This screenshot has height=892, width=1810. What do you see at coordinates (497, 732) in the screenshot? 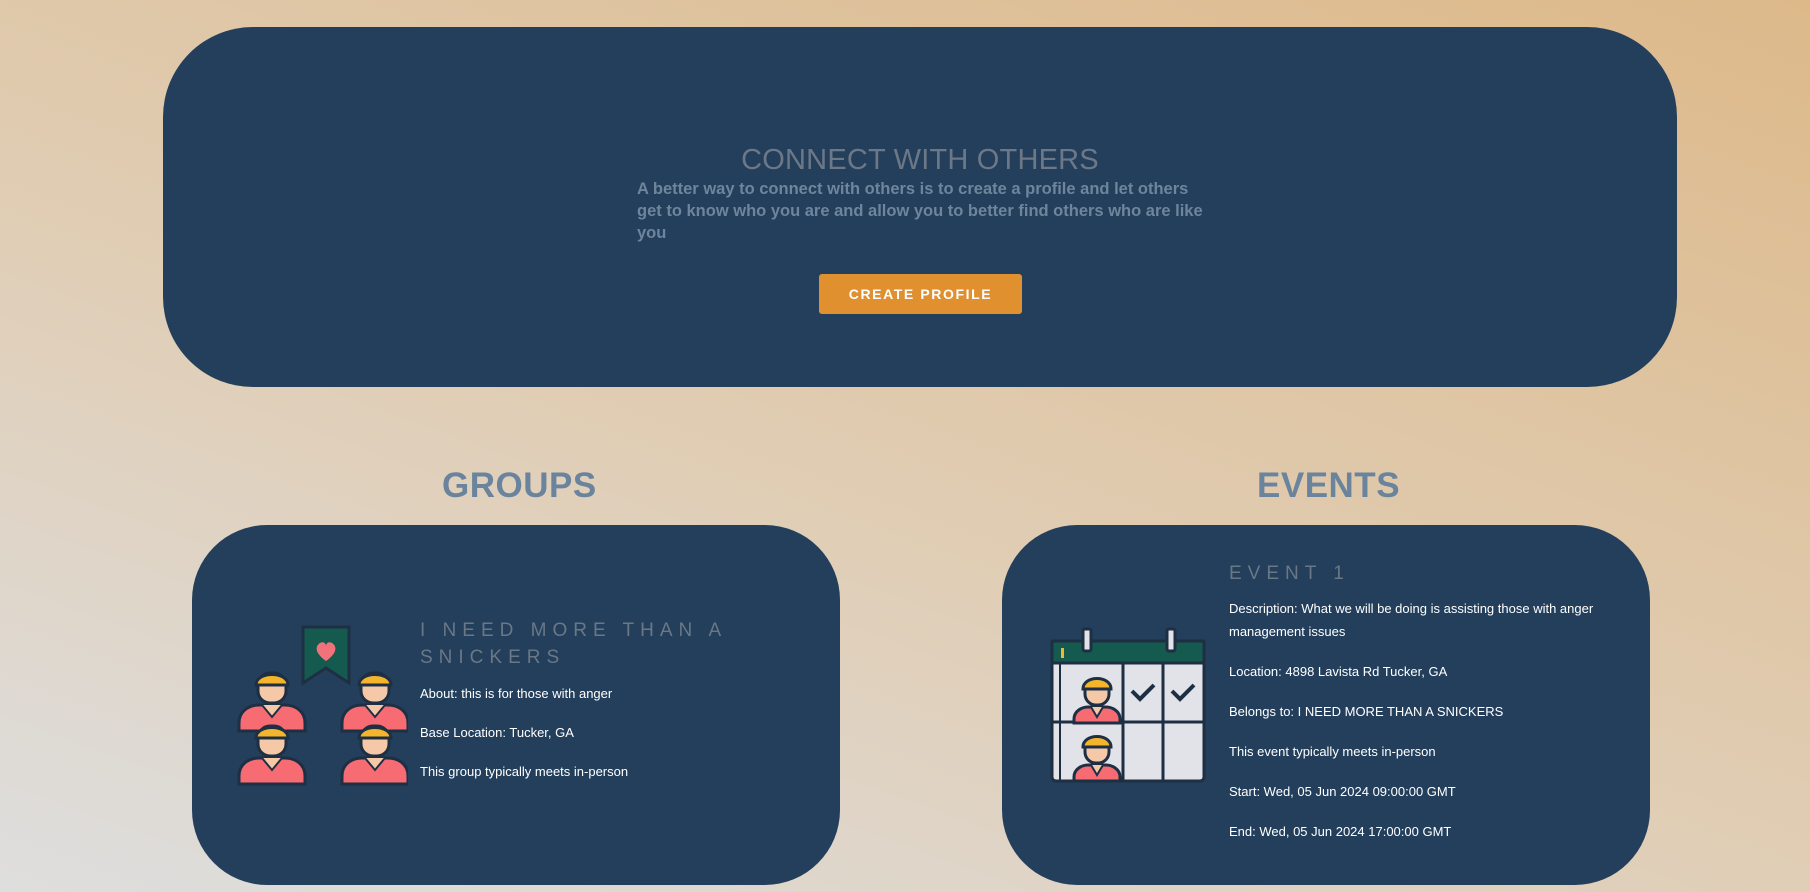
I see `group-location: Base Location: Tucker, GA` at bounding box center [497, 732].